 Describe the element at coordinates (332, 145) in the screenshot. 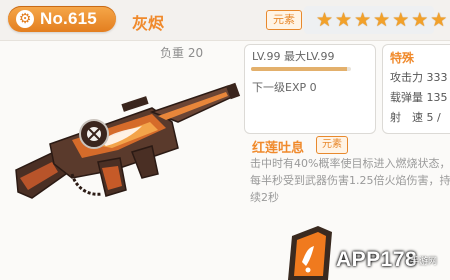

I see `skill-element-tag: 元素` at that location.